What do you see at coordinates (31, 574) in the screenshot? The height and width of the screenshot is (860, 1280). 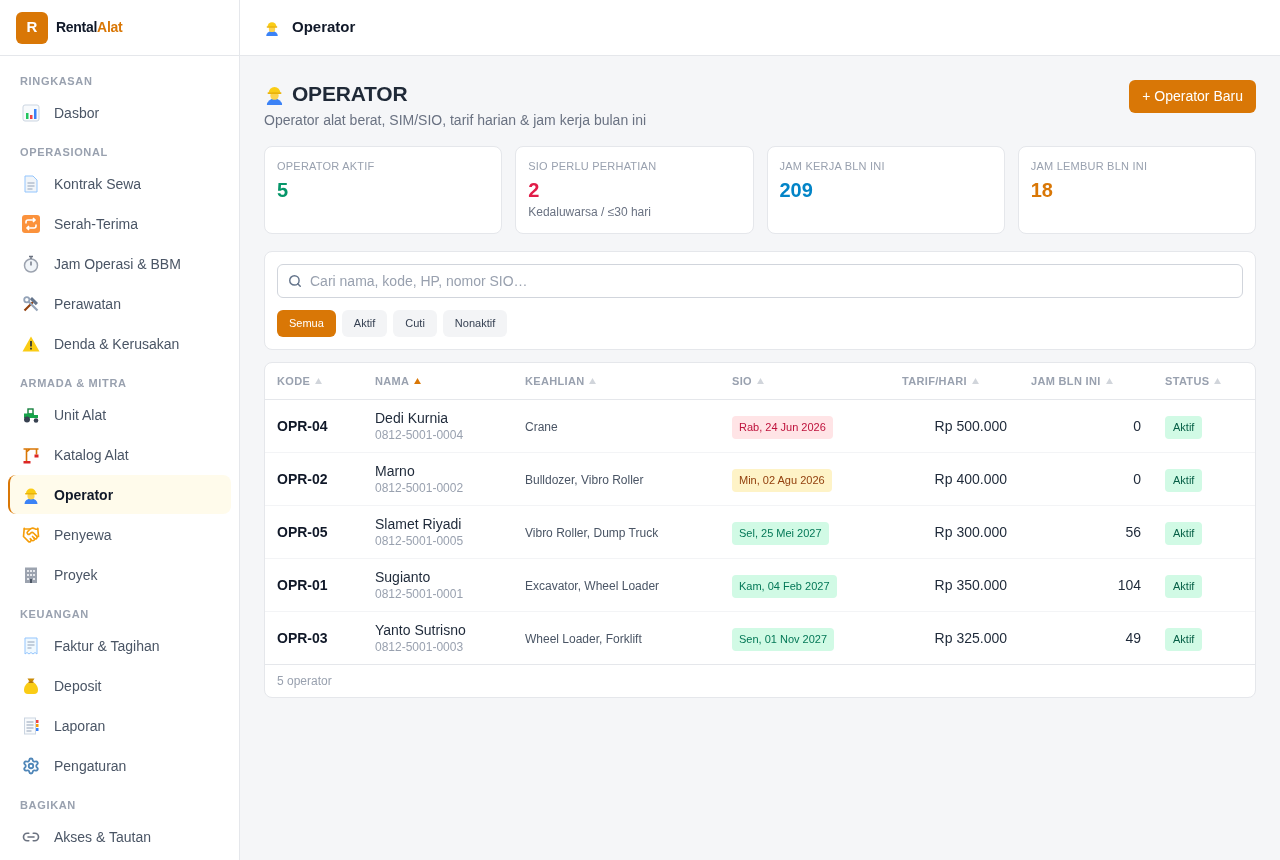 I see `office-building-icon` at bounding box center [31, 574].